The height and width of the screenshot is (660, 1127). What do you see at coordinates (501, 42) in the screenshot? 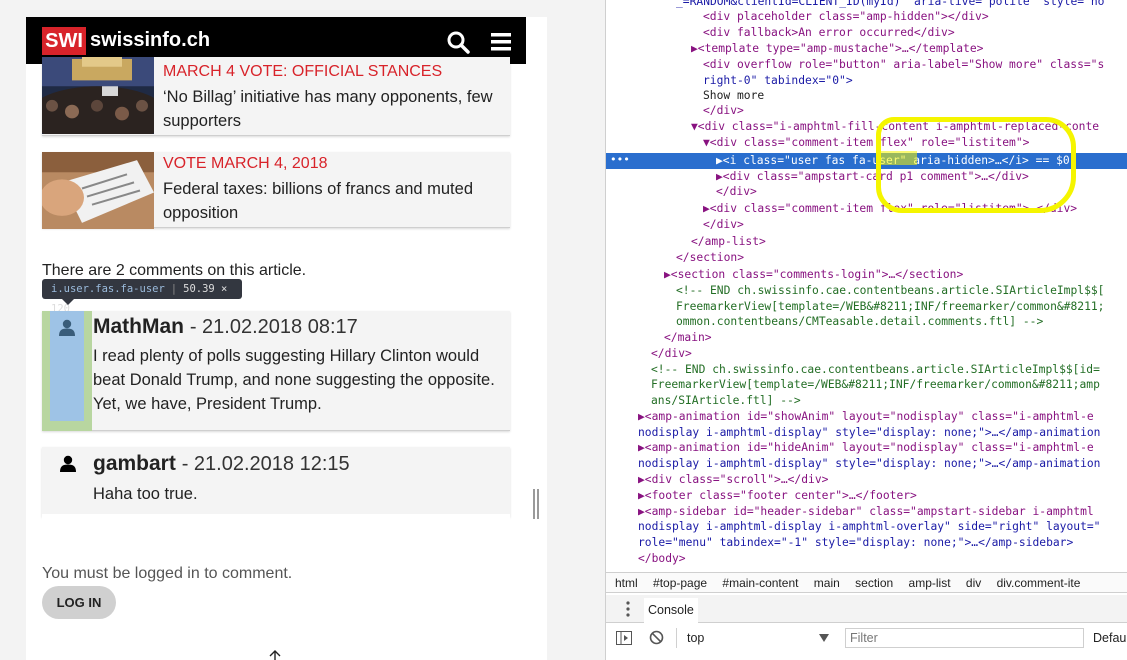
I see `hamburger-menu-icon` at bounding box center [501, 42].